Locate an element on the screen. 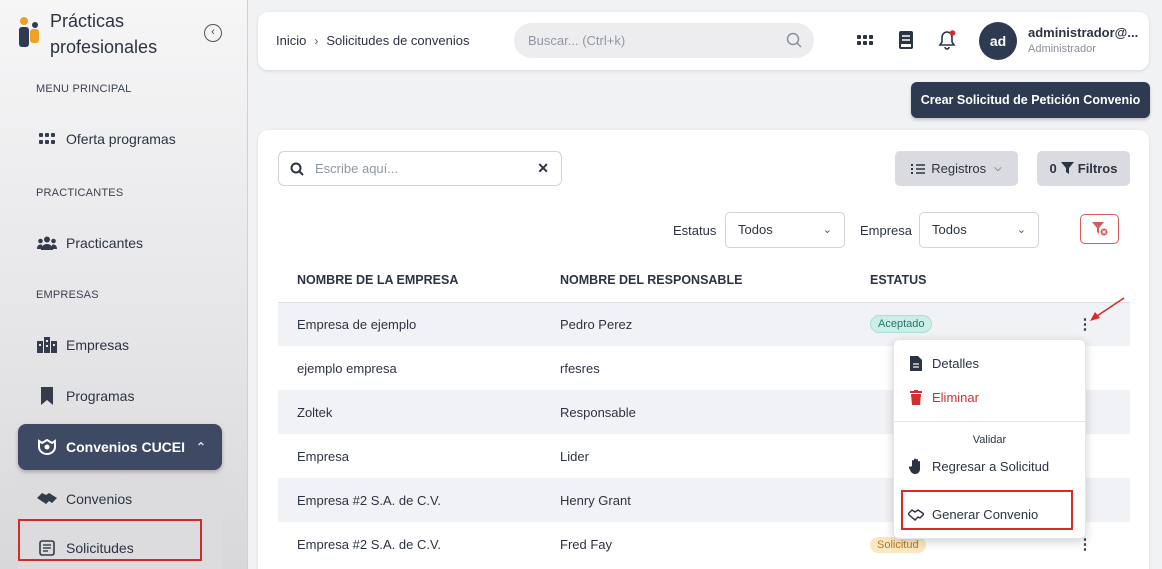 This screenshot has height=569, width=1162. status-select: Todos ⌄ is located at coordinates (785, 230).